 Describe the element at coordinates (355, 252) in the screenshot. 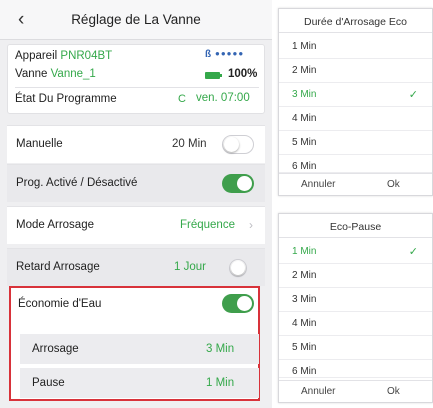

I see `option-item-selected: 1 Min ✓` at that location.